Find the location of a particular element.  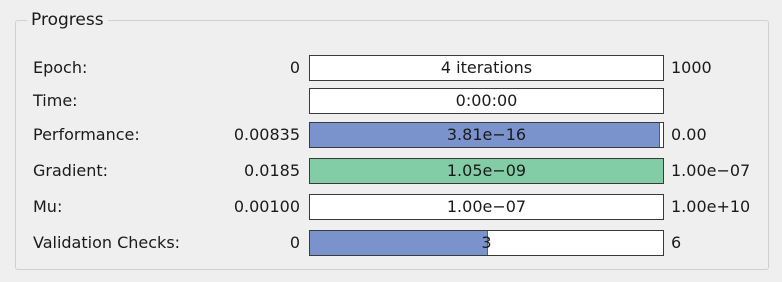

mu-min-value: 0.00100 is located at coordinates (266, 206).